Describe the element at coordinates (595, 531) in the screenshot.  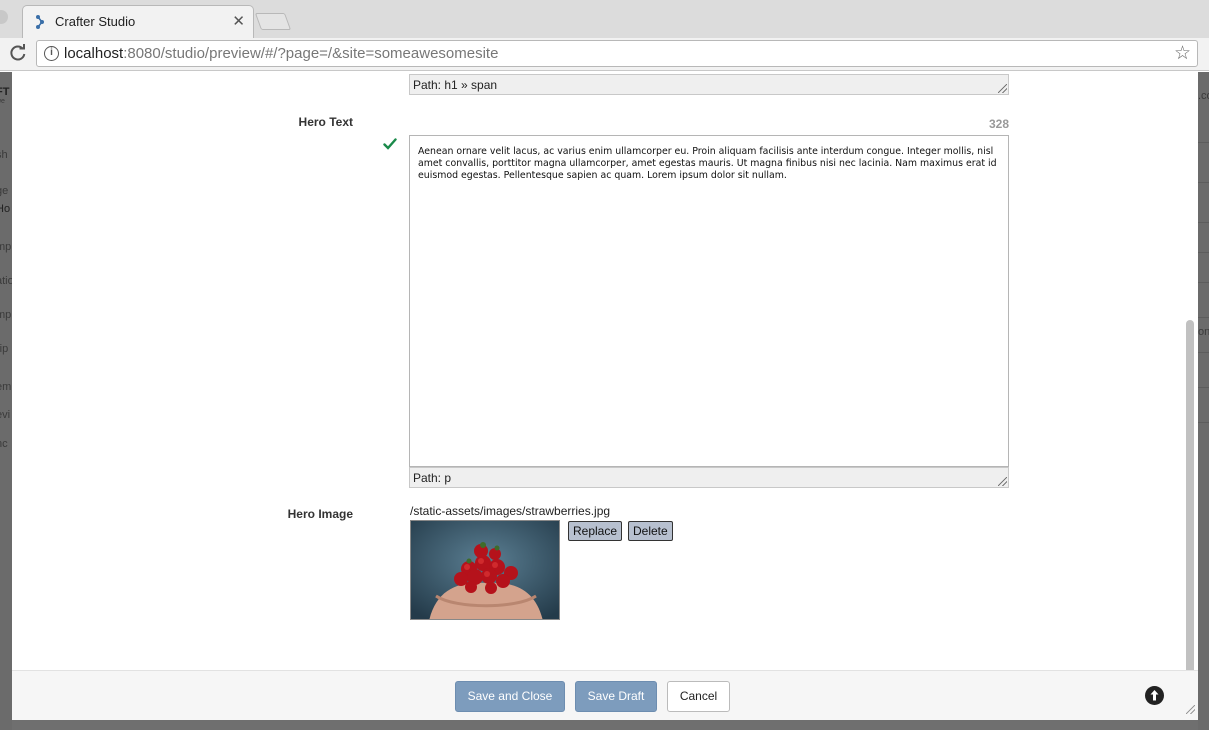
I see `replace-image-button: Replace` at that location.